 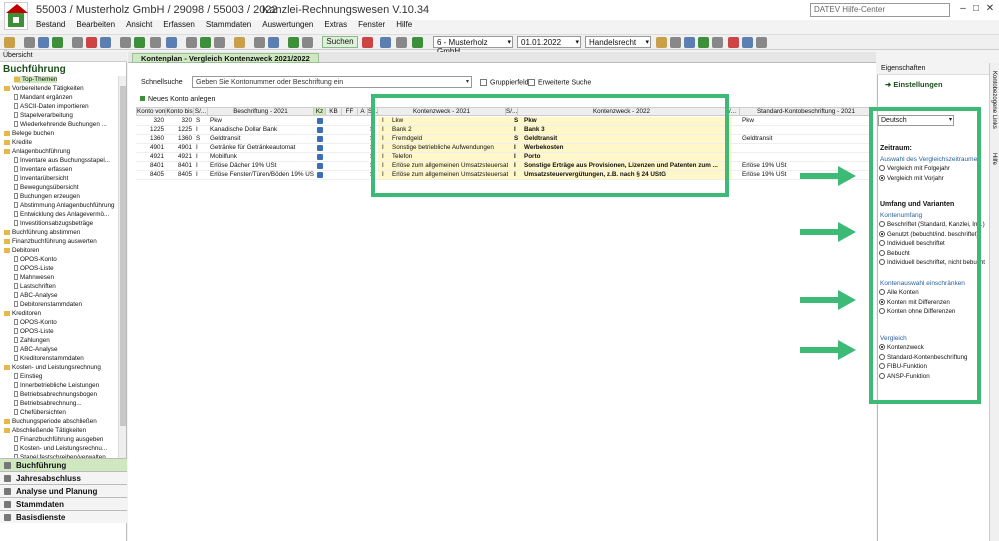 What do you see at coordinates (48, 304) in the screenshot?
I see `tree-item: Debitorenstammdaten` at bounding box center [48, 304].